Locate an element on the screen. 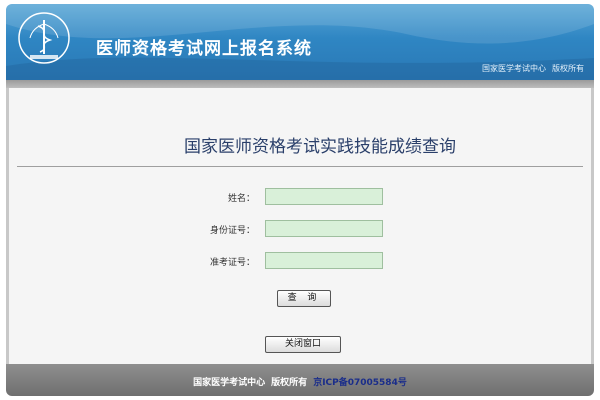 The image size is (600, 400). id-label: 身份证号： is located at coordinates (232, 231).